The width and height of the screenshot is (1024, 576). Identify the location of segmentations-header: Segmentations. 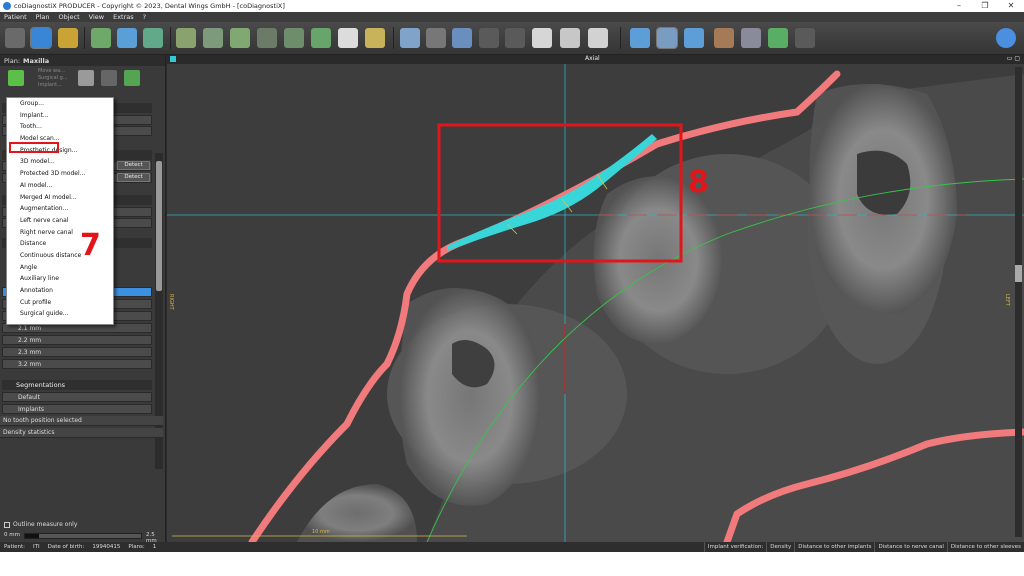
(77, 385).